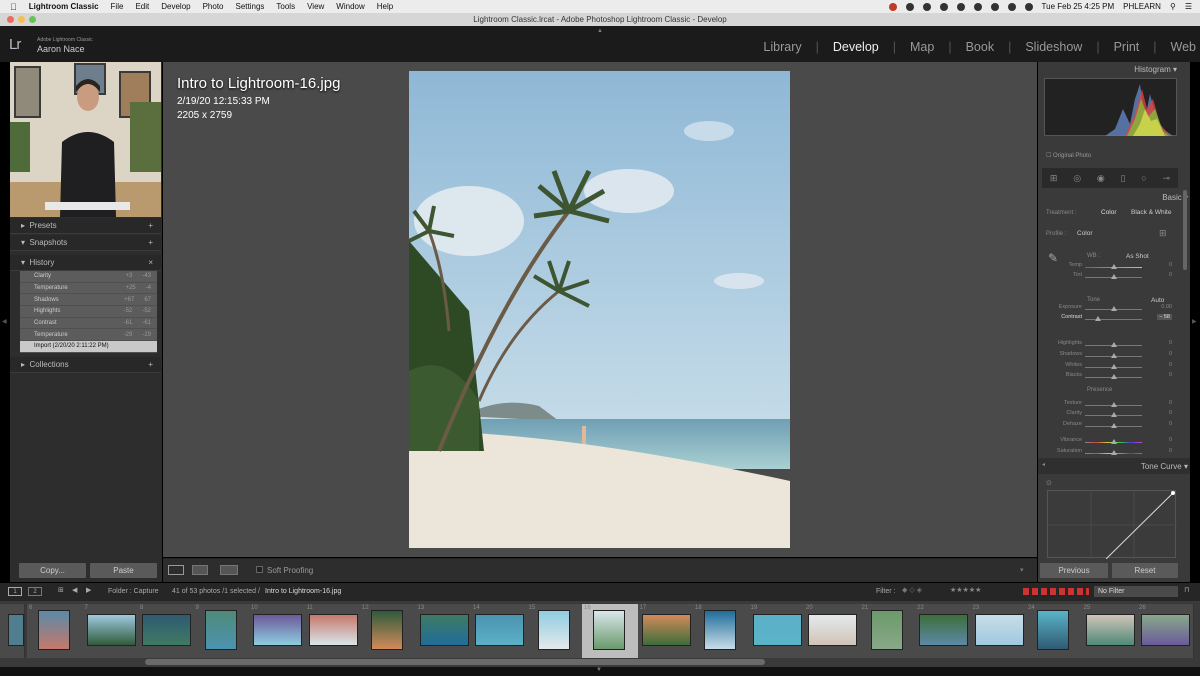 This screenshot has height=676, width=1200. I want to click on minimize-window-button, so click(21, 19).